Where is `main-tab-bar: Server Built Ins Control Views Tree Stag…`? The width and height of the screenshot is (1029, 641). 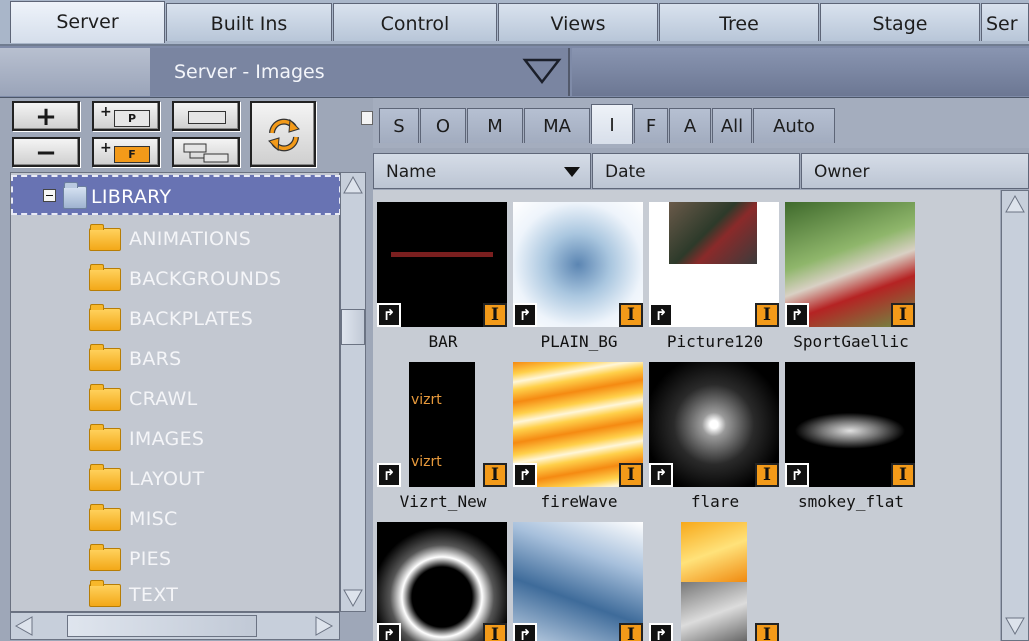 main-tab-bar: Server Built Ins Control Views Tree Stag… is located at coordinates (514, 23).